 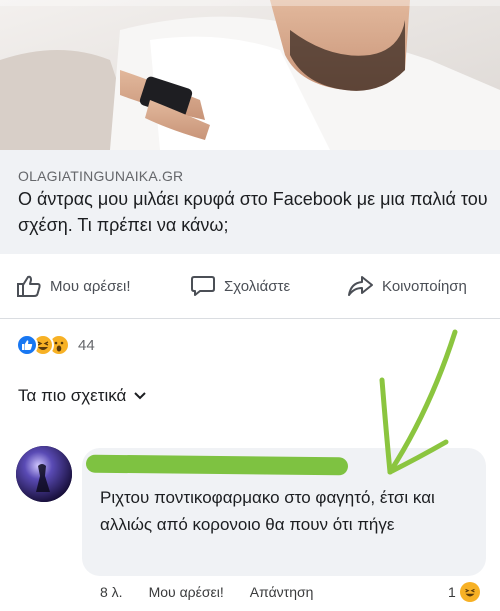 I want to click on comment-reaction-count: 1, so click(x=452, y=592).